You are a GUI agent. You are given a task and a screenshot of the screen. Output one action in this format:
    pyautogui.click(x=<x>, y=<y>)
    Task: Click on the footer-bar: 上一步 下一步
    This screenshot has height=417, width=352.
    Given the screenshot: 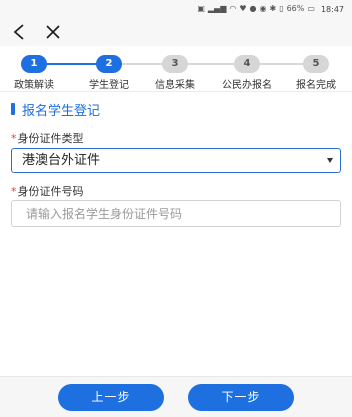 What is the action you would take?
    pyautogui.click(x=176, y=396)
    